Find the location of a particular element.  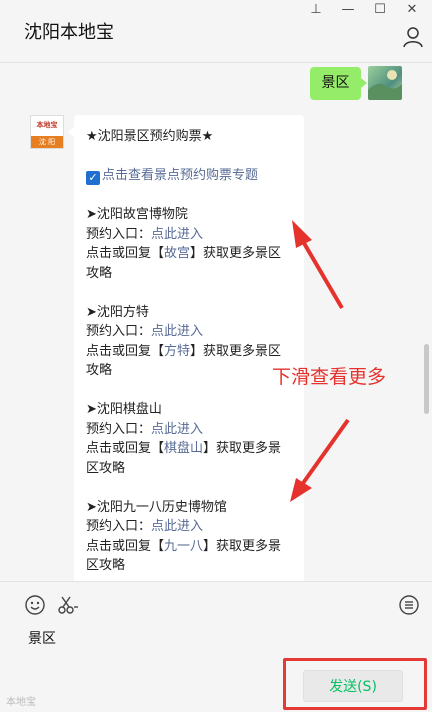

my-avatar is located at coordinates (385, 83).